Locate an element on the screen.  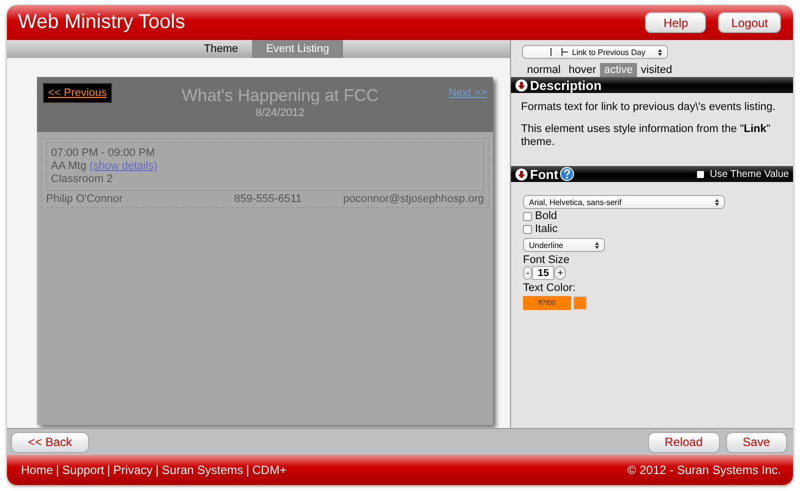
checkbox-label: Bold is located at coordinates (546, 216).